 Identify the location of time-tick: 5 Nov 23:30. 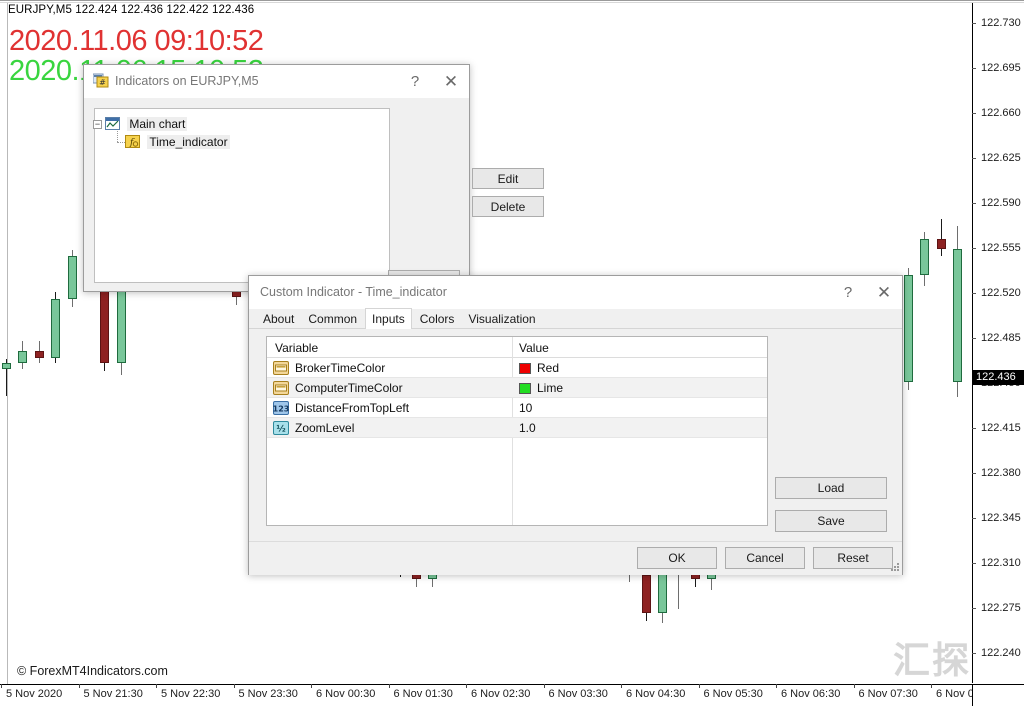
(265, 692).